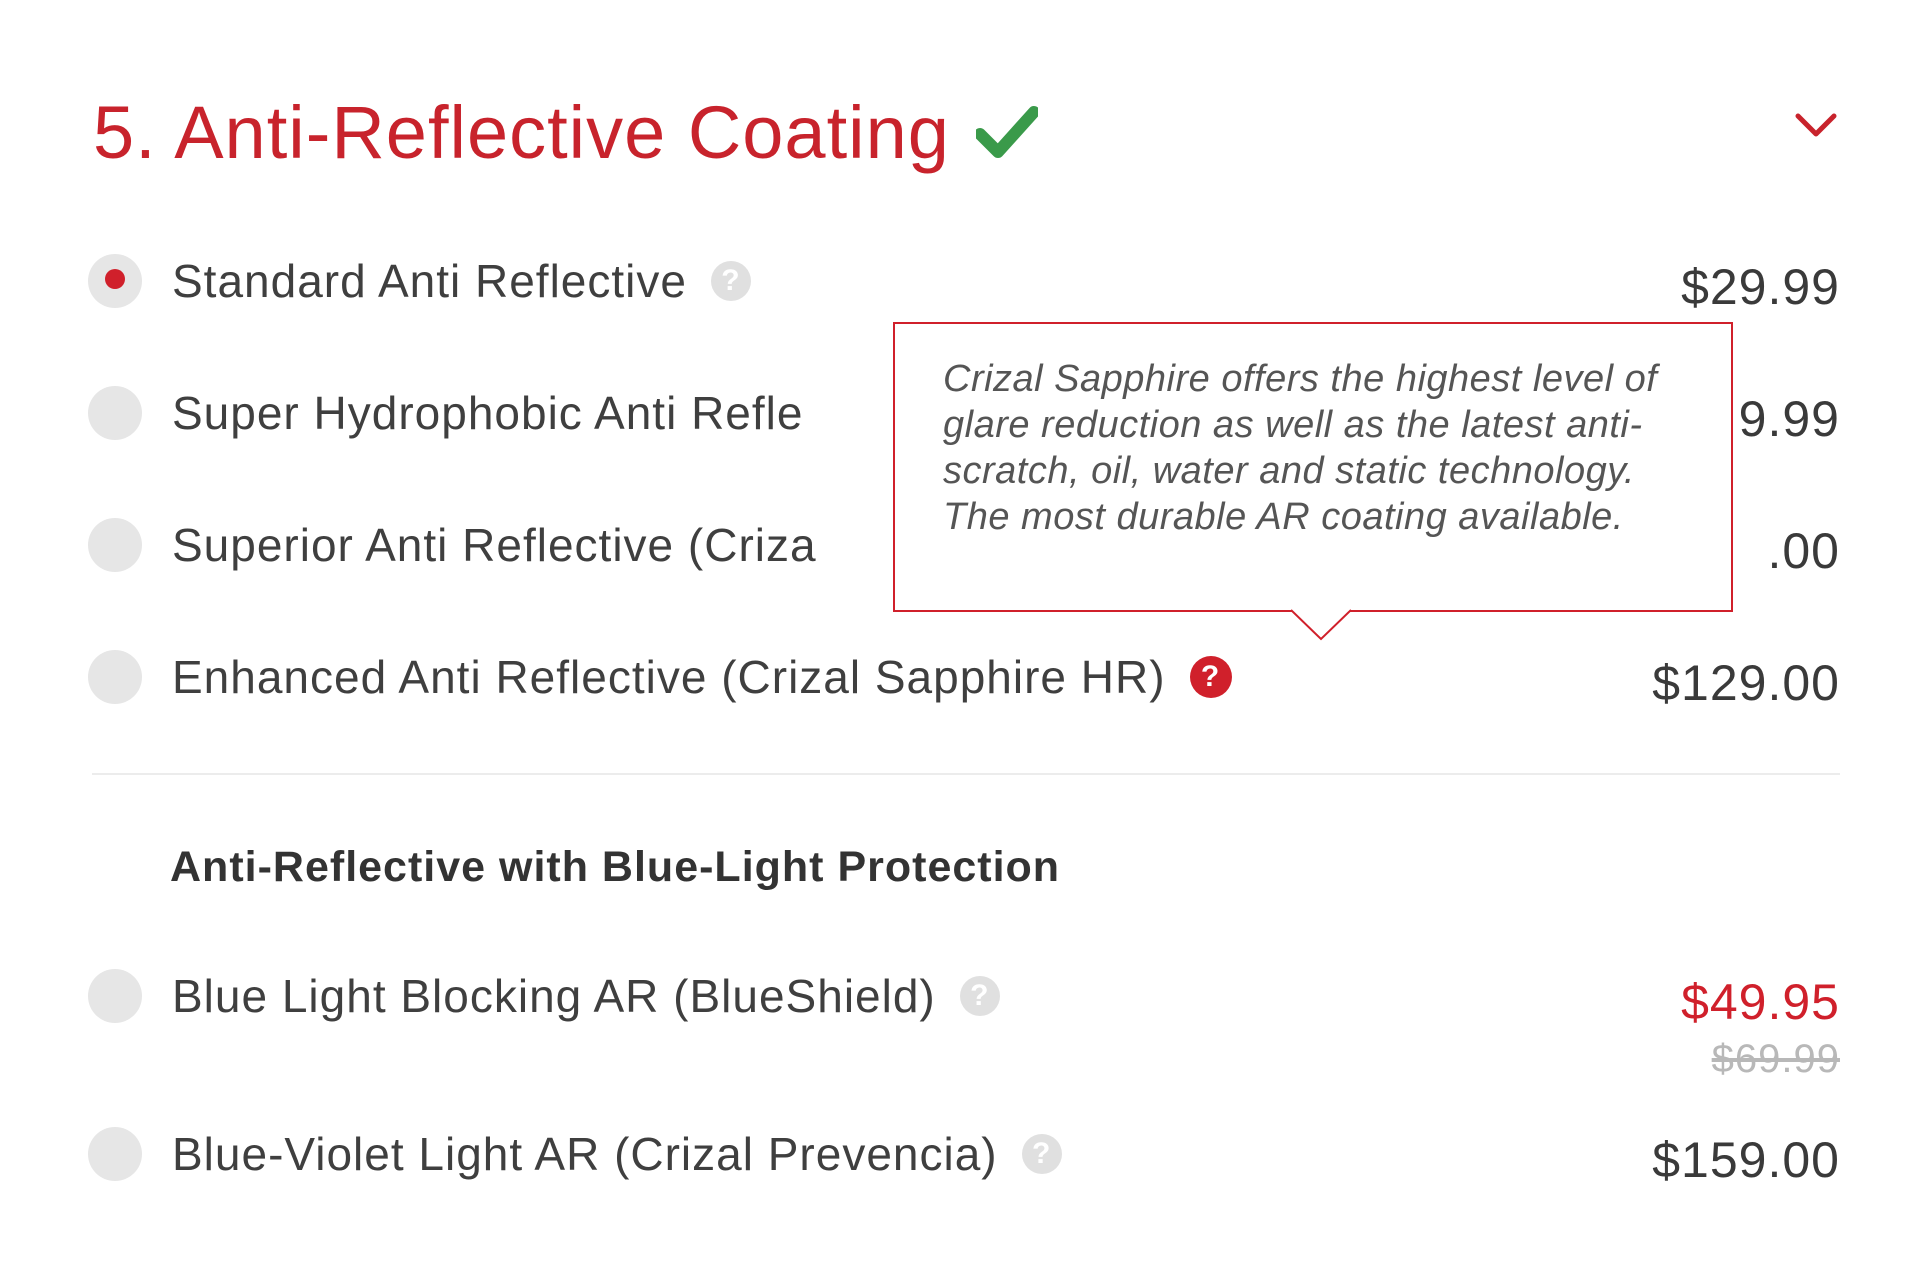  Describe the element at coordinates (1816, 126) in the screenshot. I see `chevron-down-icon` at that location.